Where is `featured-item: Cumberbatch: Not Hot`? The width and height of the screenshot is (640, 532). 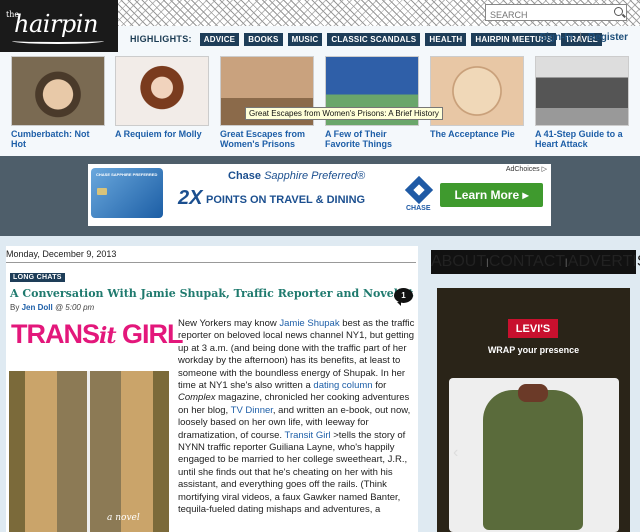
featured-item: Cumberbatch: Not Hot is located at coordinates (58, 102).